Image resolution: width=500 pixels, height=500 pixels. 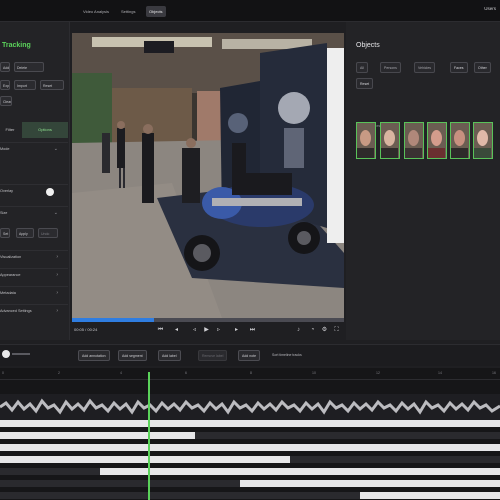 I want to click on reset-filter-button: Reset, so click(x=365, y=83).